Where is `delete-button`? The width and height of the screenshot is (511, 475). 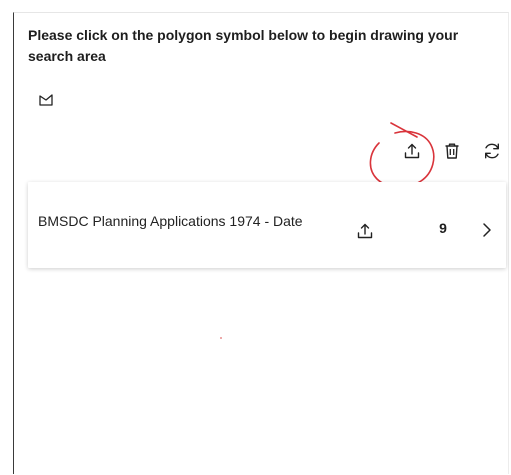 delete-button is located at coordinates (452, 151).